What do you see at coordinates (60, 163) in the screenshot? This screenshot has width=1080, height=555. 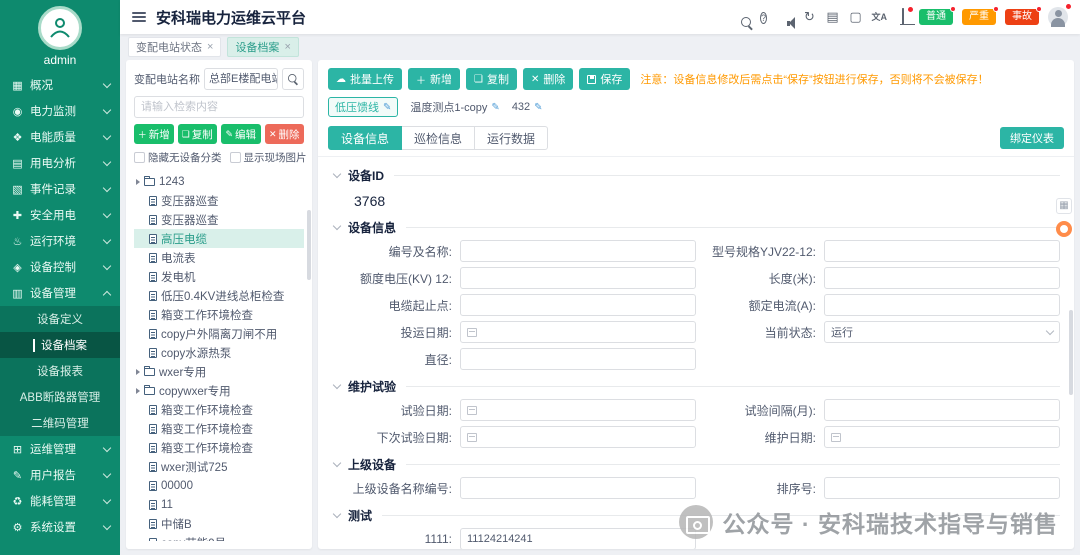 I see `sidebar-item-usage-analysis: ▤ 用电分析` at bounding box center [60, 163].